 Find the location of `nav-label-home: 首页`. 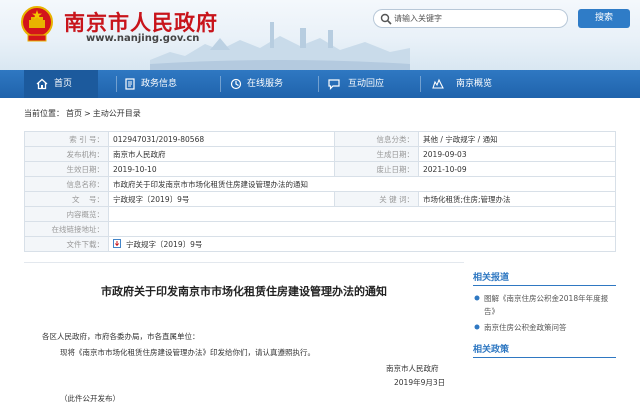

nav-label-home: 首页 is located at coordinates (63, 84).